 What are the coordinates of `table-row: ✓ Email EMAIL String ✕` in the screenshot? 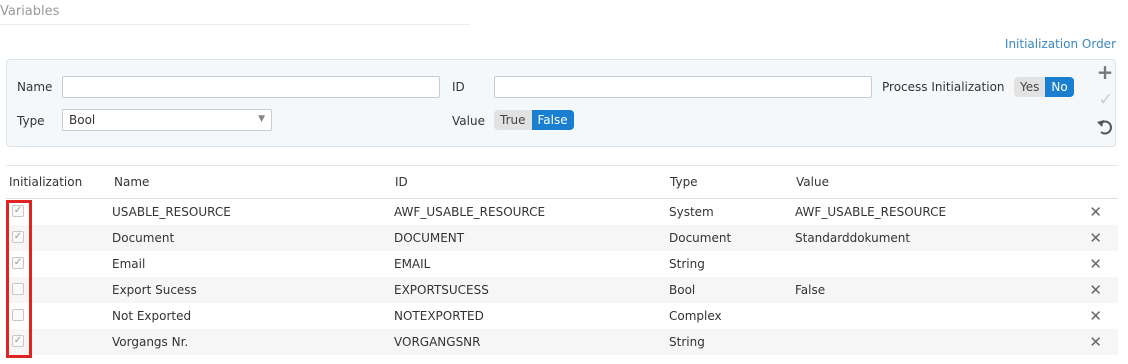 It's located at (562, 264).